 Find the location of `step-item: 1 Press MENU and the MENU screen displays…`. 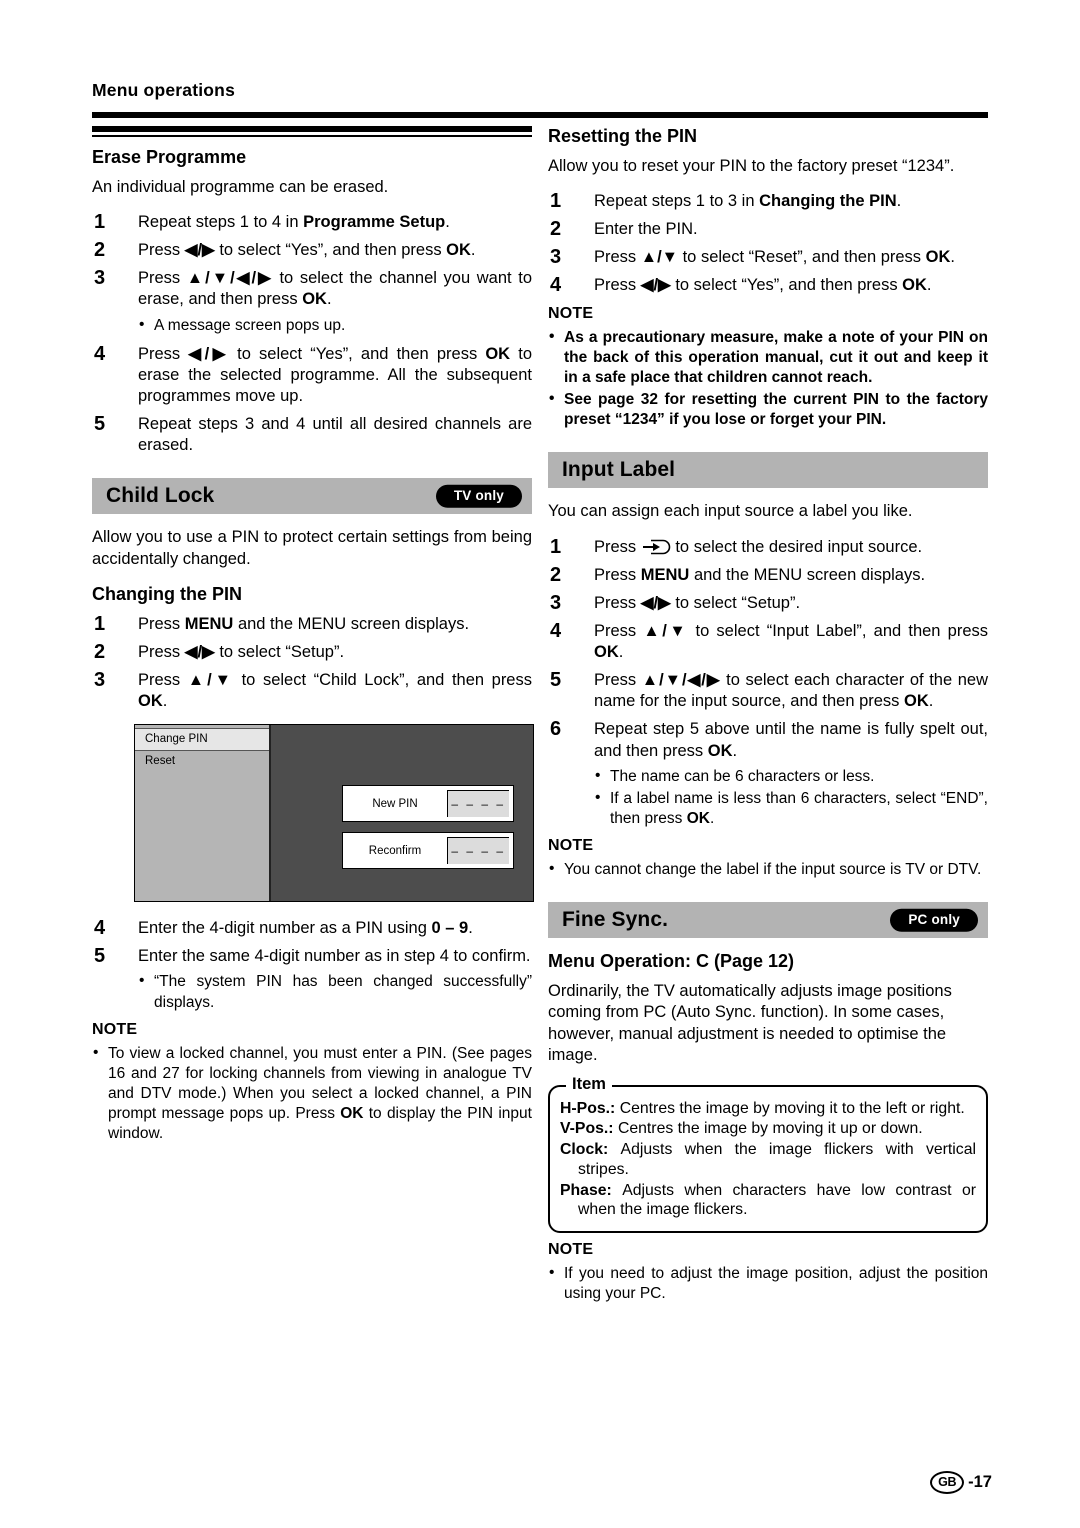

step-item: 1 Press MENU and the MENU screen displays… is located at coordinates (312, 623).